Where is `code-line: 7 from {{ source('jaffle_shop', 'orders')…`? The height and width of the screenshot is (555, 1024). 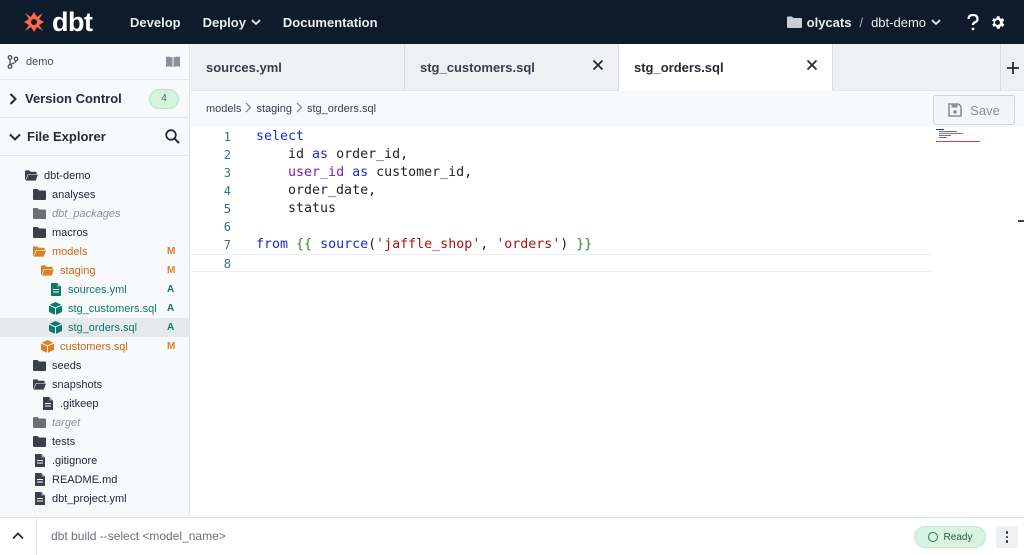 code-line: 7 from {{ source('jaffle_shop', 'orders')… is located at coordinates (561, 245).